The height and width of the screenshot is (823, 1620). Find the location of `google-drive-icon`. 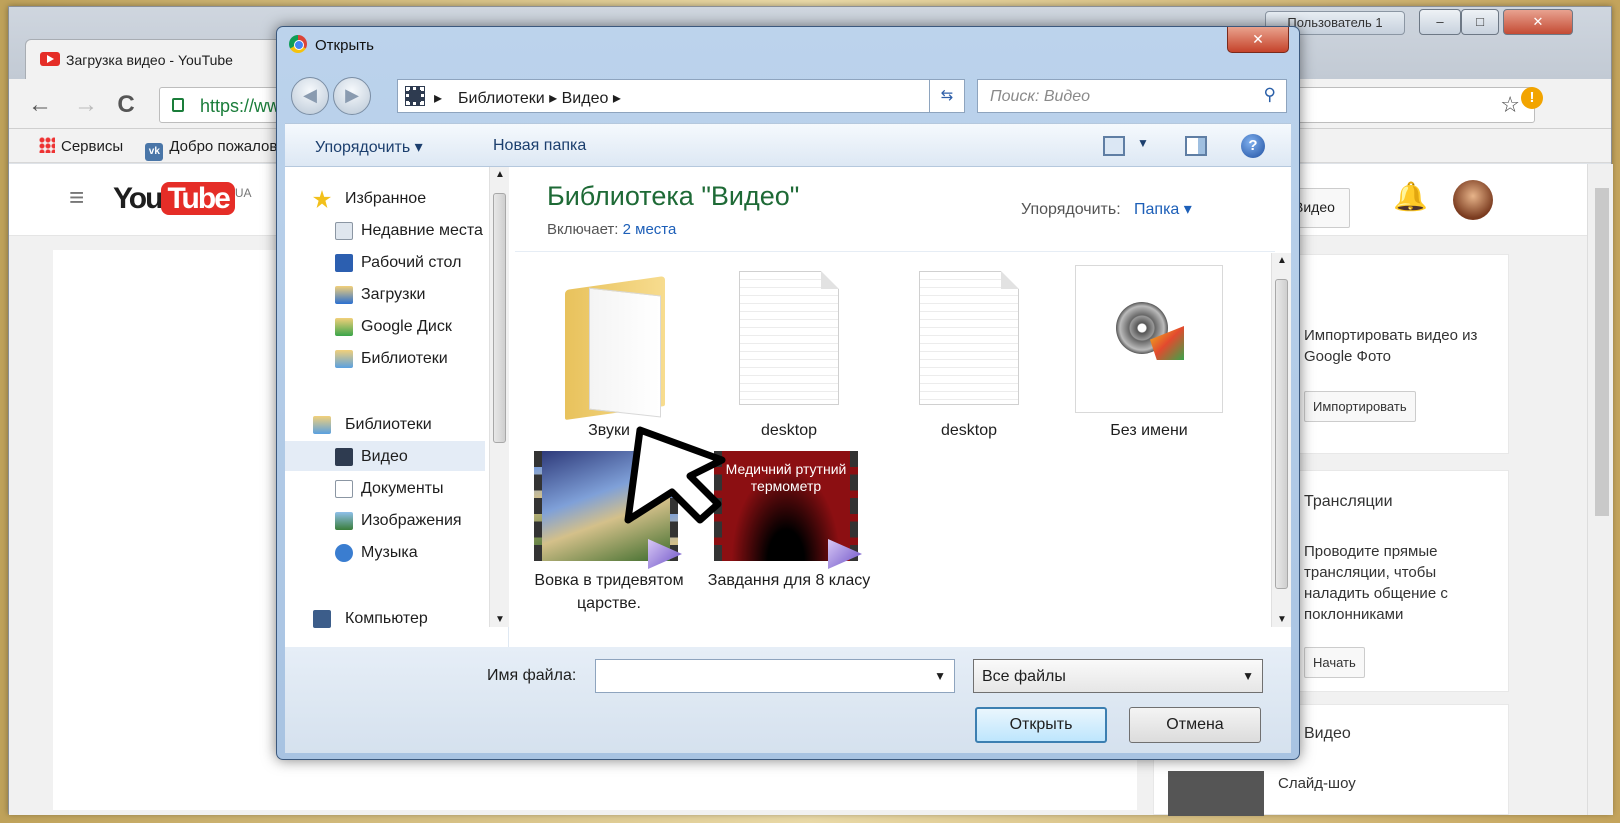

google-drive-icon is located at coordinates (344, 327).